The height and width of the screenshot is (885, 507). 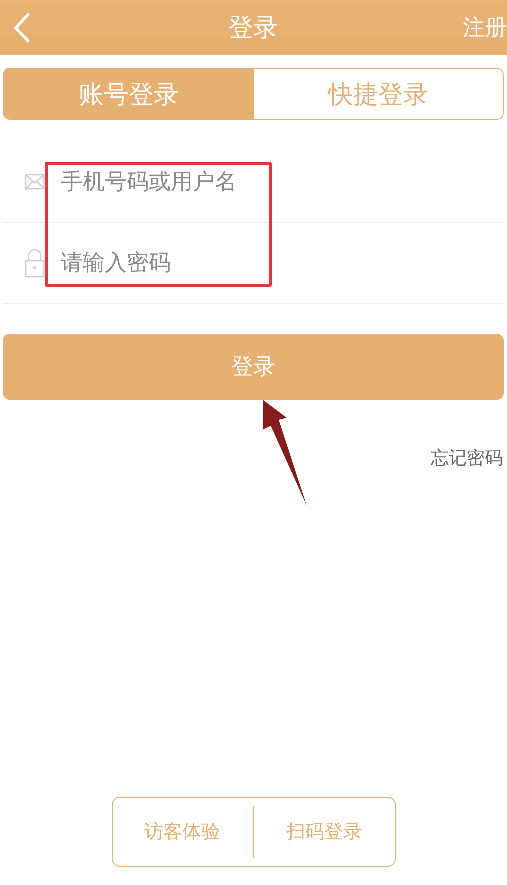 What do you see at coordinates (281, 182) in the screenshot?
I see `account-field: 手机号码或用户名` at bounding box center [281, 182].